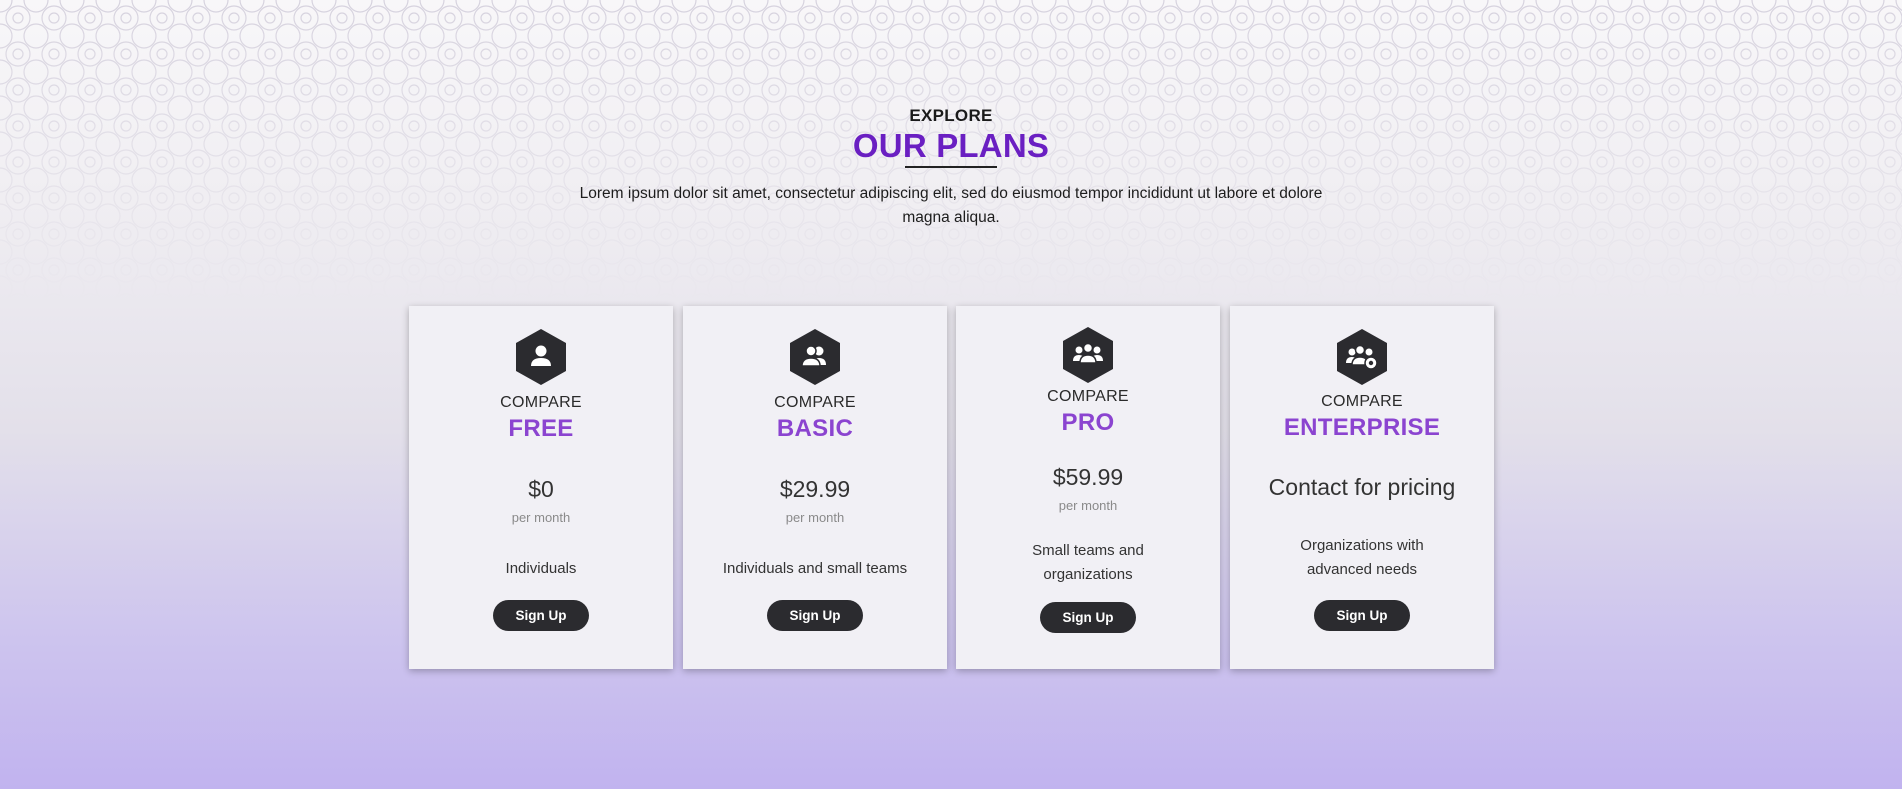 The height and width of the screenshot is (789, 1902). I want to click on plan-price: Contact for pricing, so click(1362, 487).